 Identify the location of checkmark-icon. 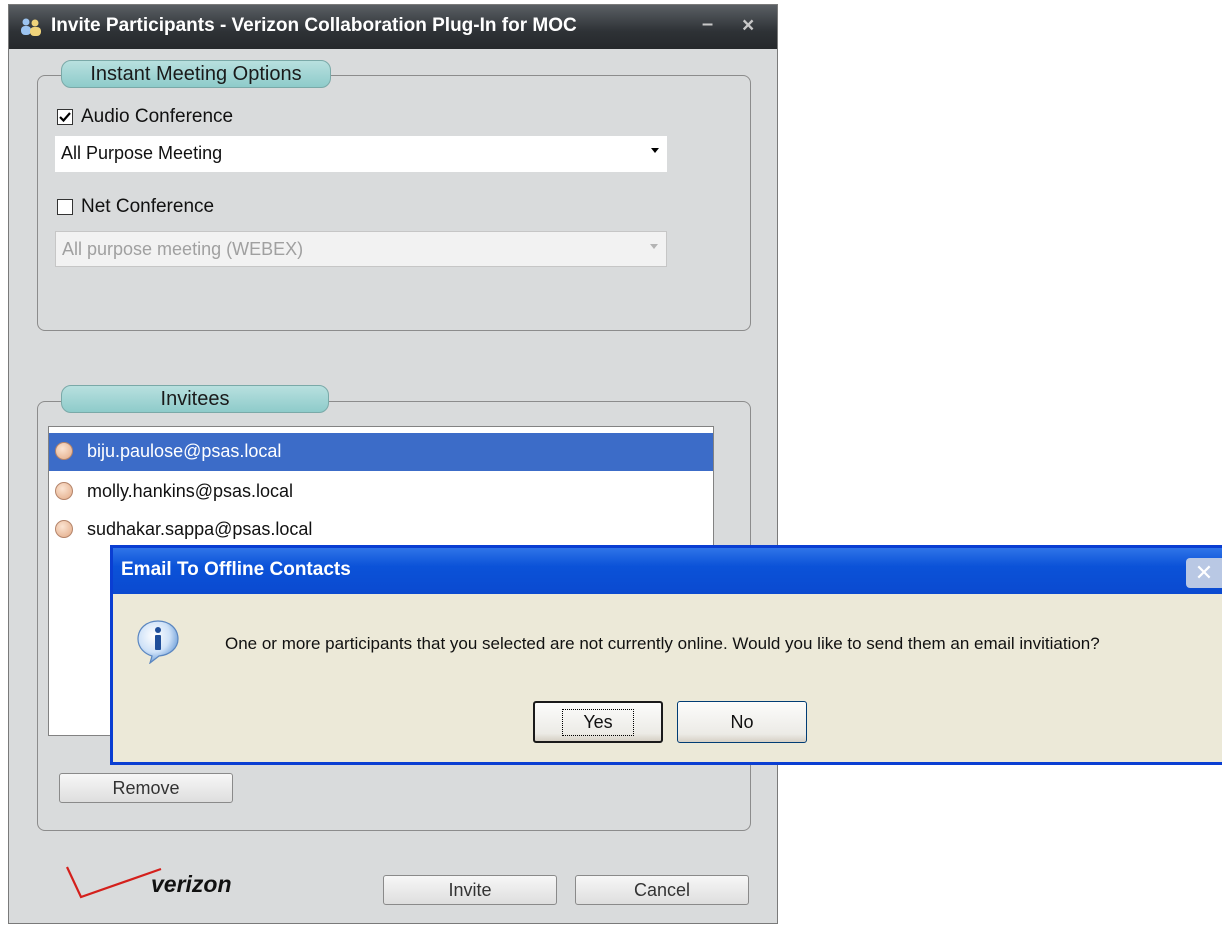
(65, 117).